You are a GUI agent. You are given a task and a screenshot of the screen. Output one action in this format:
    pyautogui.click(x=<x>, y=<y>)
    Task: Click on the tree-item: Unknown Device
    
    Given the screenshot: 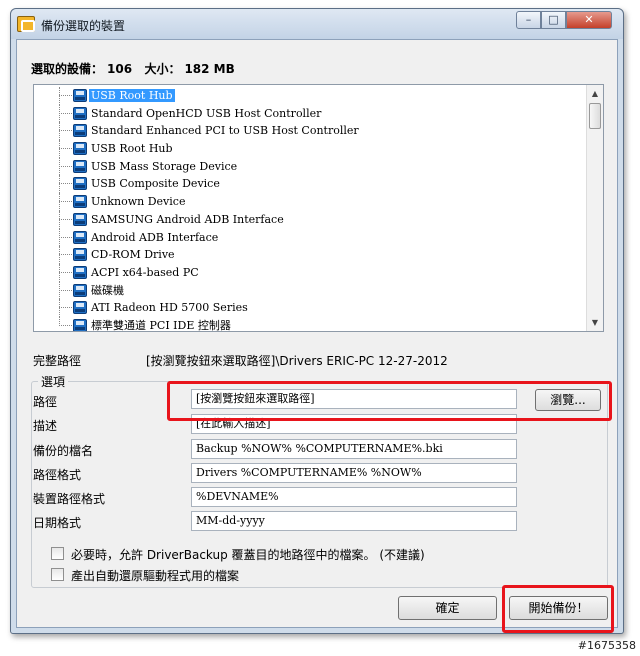 What is the action you would take?
    pyautogui.click(x=310, y=202)
    